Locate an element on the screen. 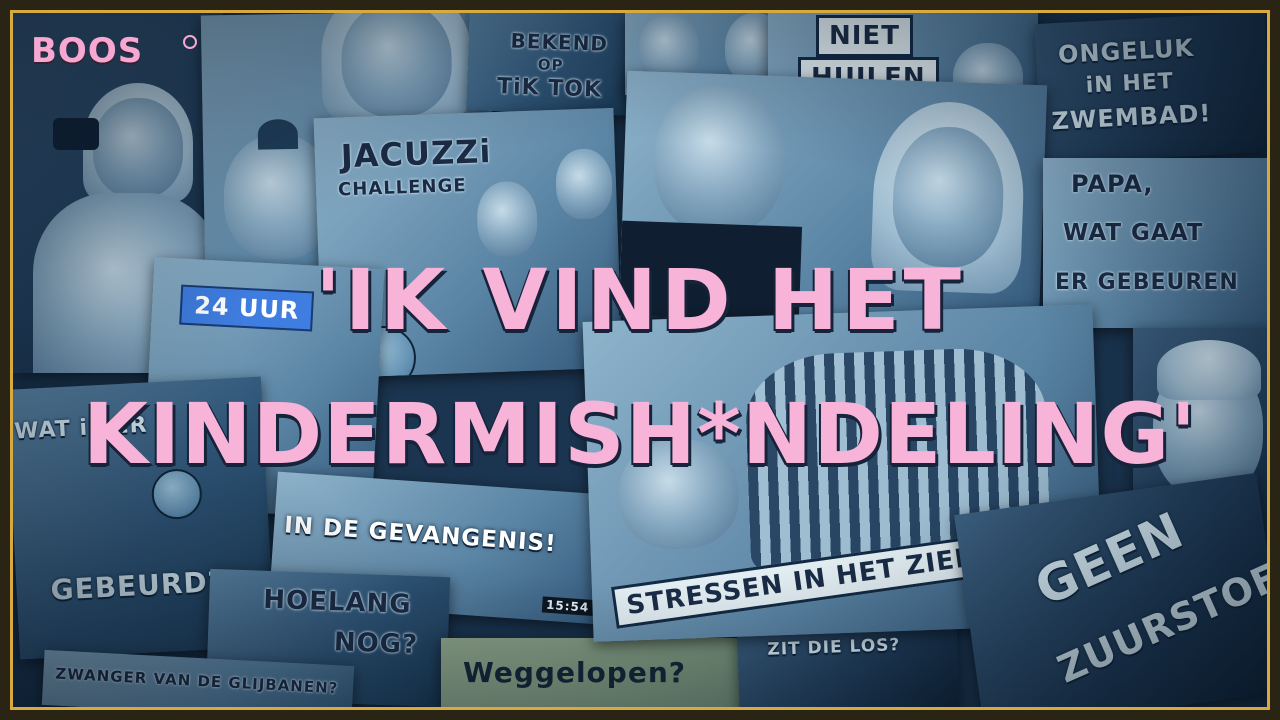 This screenshot has height=720, width=1280. woman-face-main is located at coordinates (948, 197).